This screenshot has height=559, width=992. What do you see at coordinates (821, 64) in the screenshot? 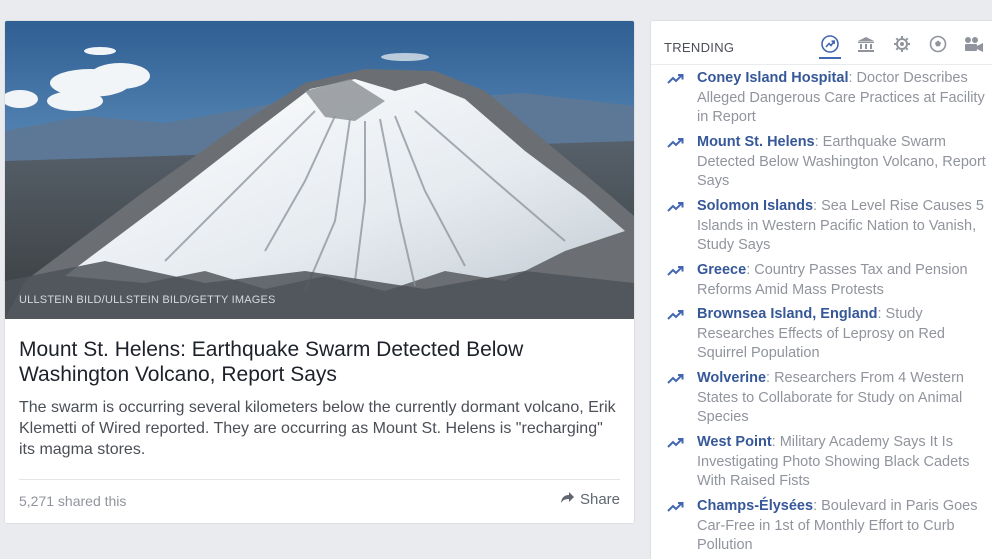
I see `trending-separator` at bounding box center [821, 64].